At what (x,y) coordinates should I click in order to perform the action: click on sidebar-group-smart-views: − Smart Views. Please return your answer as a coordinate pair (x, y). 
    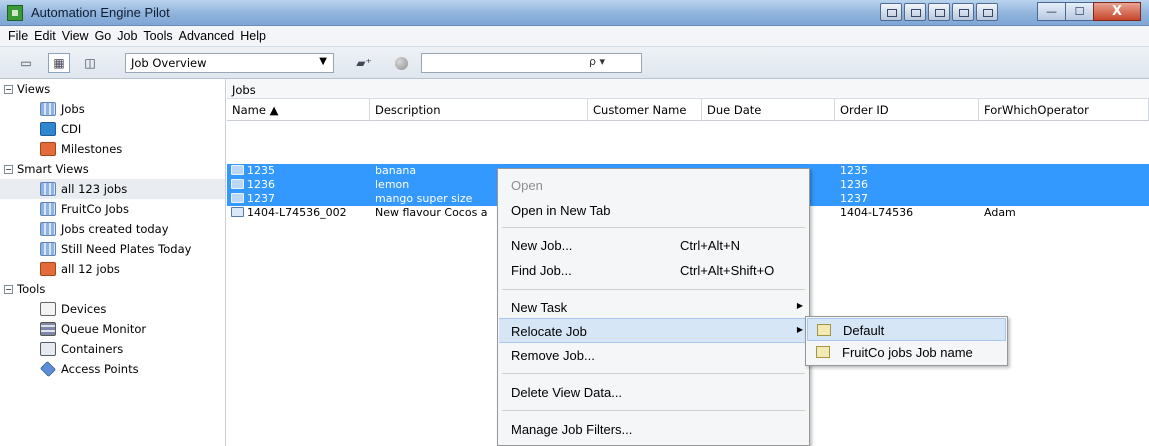
    Looking at the image, I should click on (112, 169).